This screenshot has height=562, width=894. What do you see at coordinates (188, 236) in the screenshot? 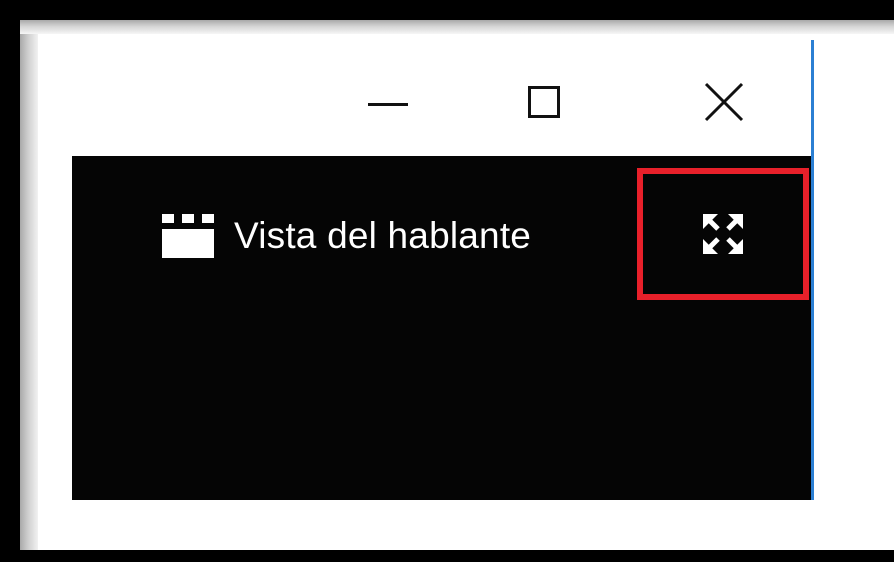
I see `speaker-view-icon` at bounding box center [188, 236].